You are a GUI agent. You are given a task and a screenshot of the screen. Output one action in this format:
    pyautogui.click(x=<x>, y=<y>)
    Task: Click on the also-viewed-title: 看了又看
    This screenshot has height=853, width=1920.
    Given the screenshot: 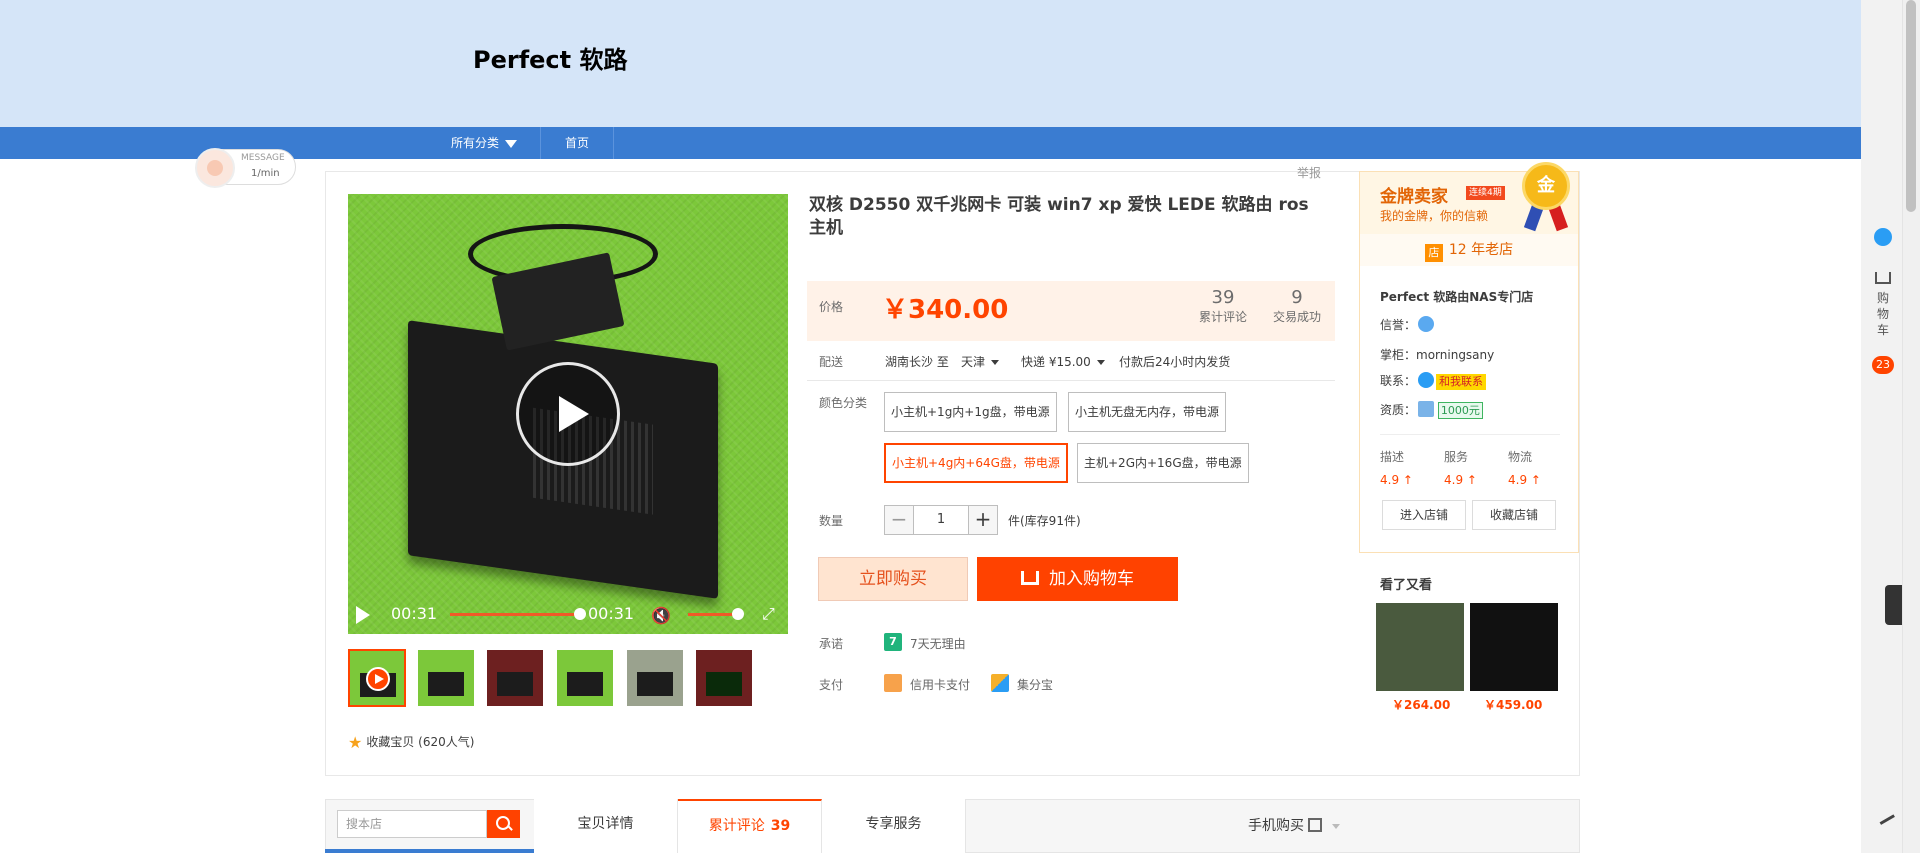 What is the action you would take?
    pyautogui.click(x=1406, y=585)
    